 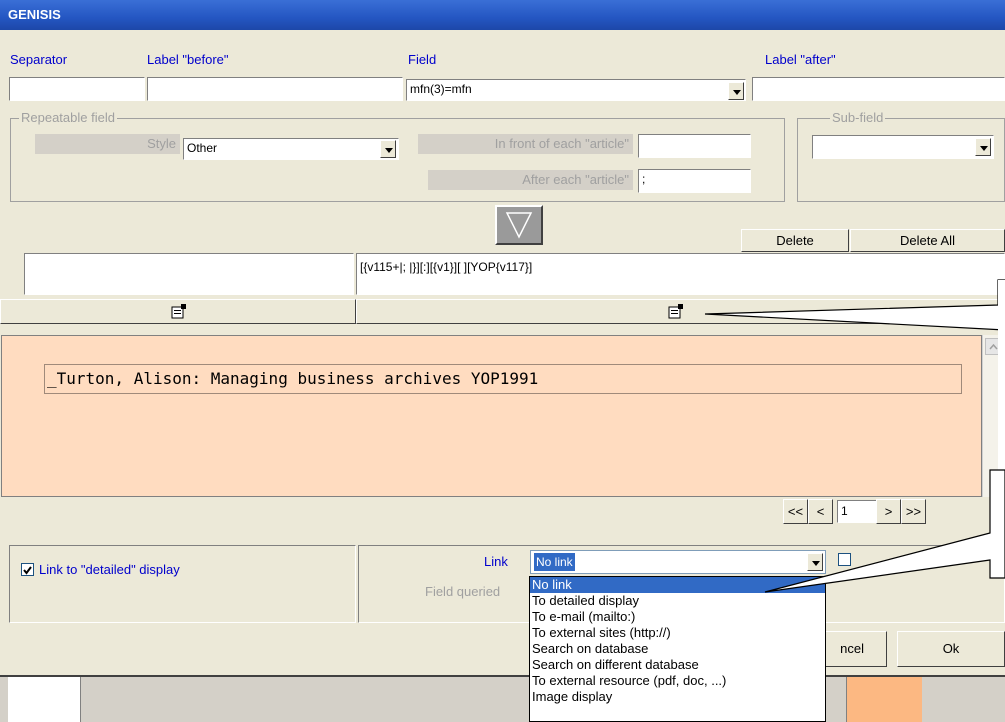 I want to click on callout-box-top, so click(x=1001, y=310).